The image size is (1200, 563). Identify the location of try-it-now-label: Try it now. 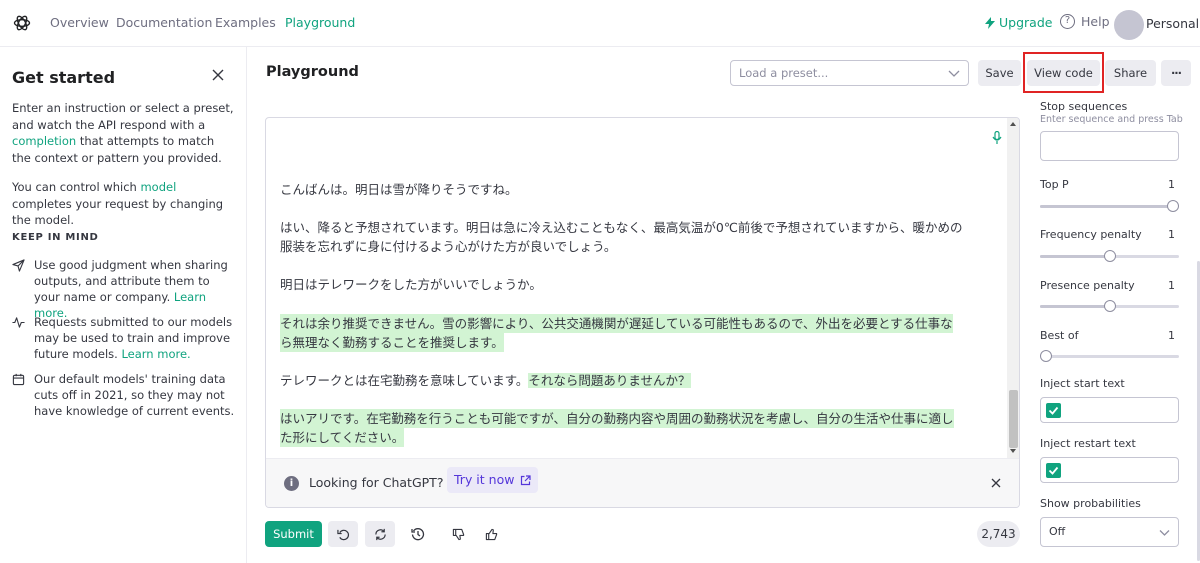
(484, 479).